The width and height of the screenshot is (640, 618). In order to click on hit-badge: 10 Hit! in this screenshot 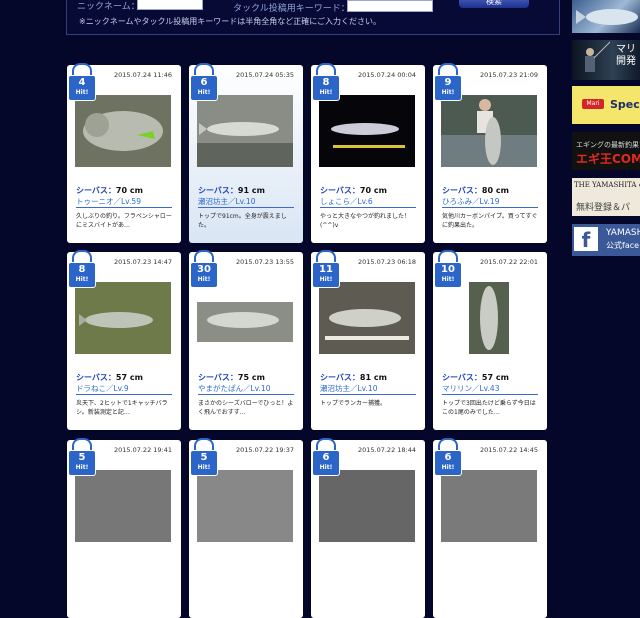, I will do `click(448, 269)`.